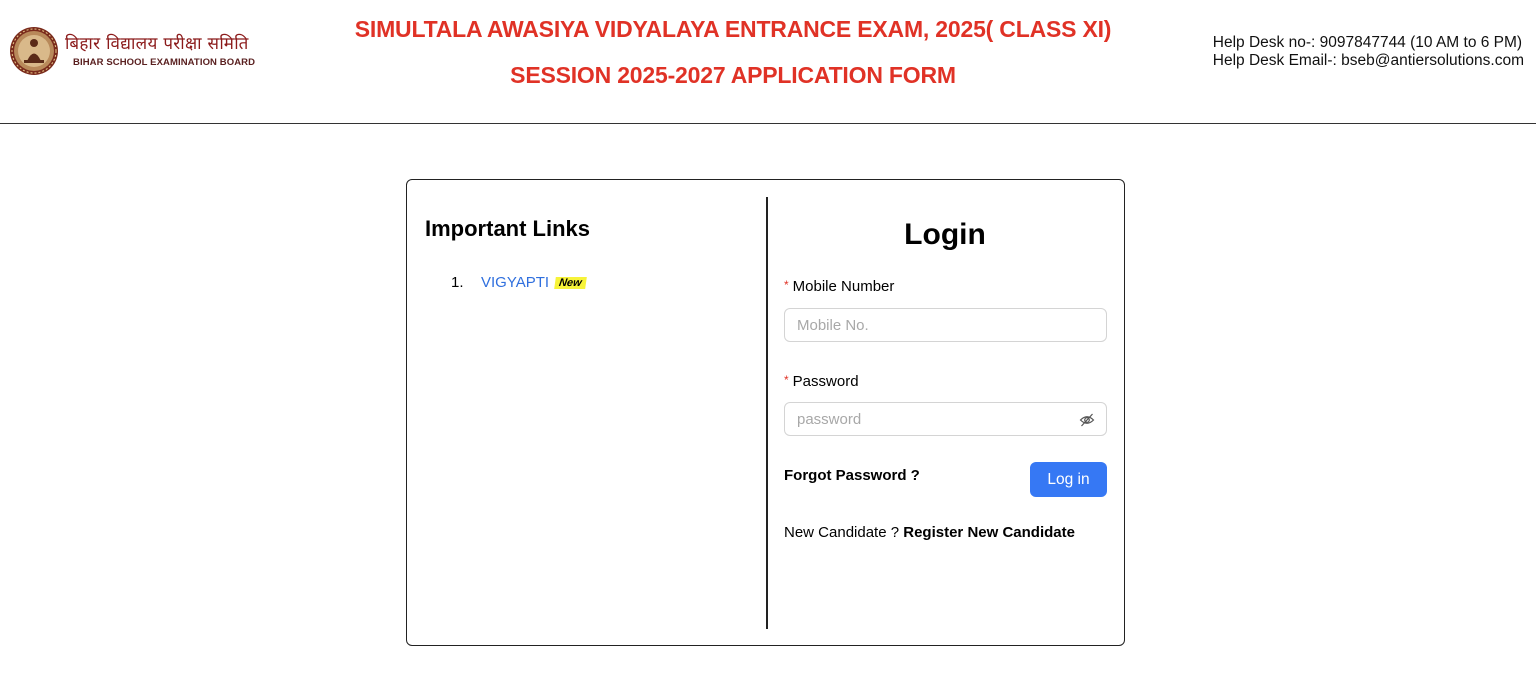  I want to click on bseb-emblem-icon, so click(34, 51).